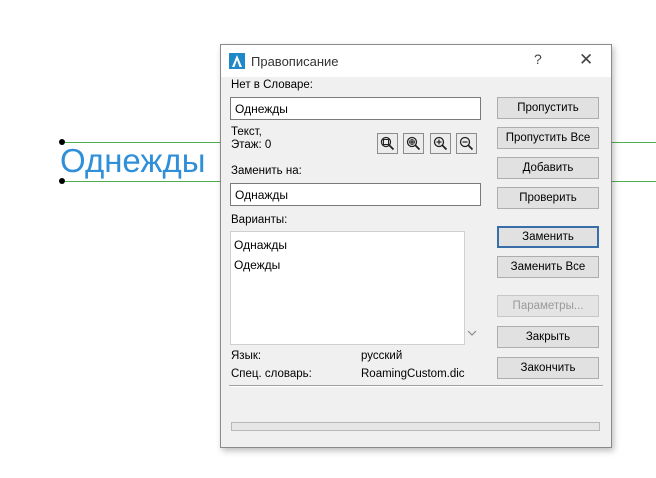 The height and width of the screenshot is (478, 656). Describe the element at coordinates (295, 61) in the screenshot. I see `window-title: Правописание` at that location.